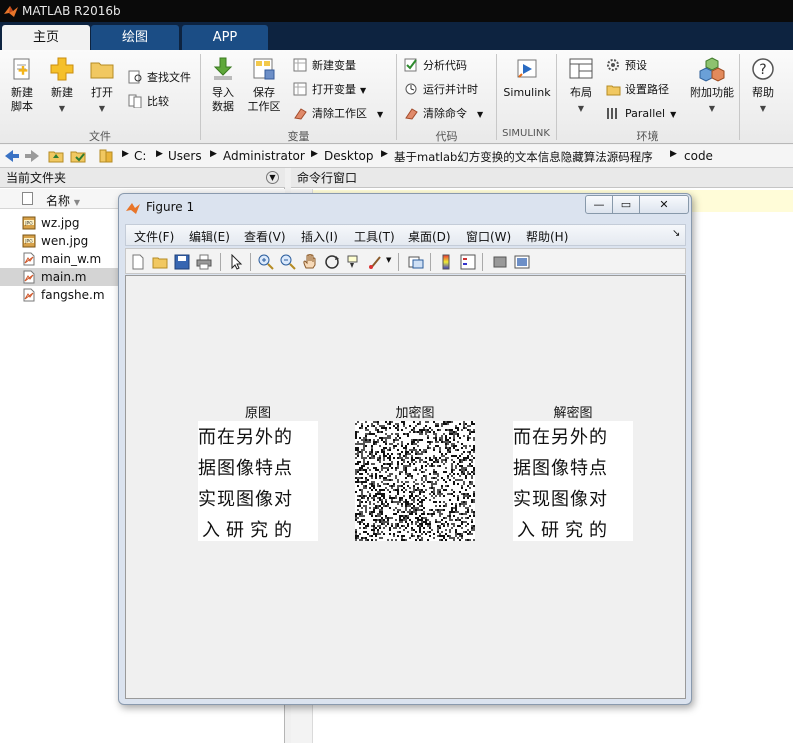  I want to click on open-variable-caret-icon: ▼, so click(363, 90).